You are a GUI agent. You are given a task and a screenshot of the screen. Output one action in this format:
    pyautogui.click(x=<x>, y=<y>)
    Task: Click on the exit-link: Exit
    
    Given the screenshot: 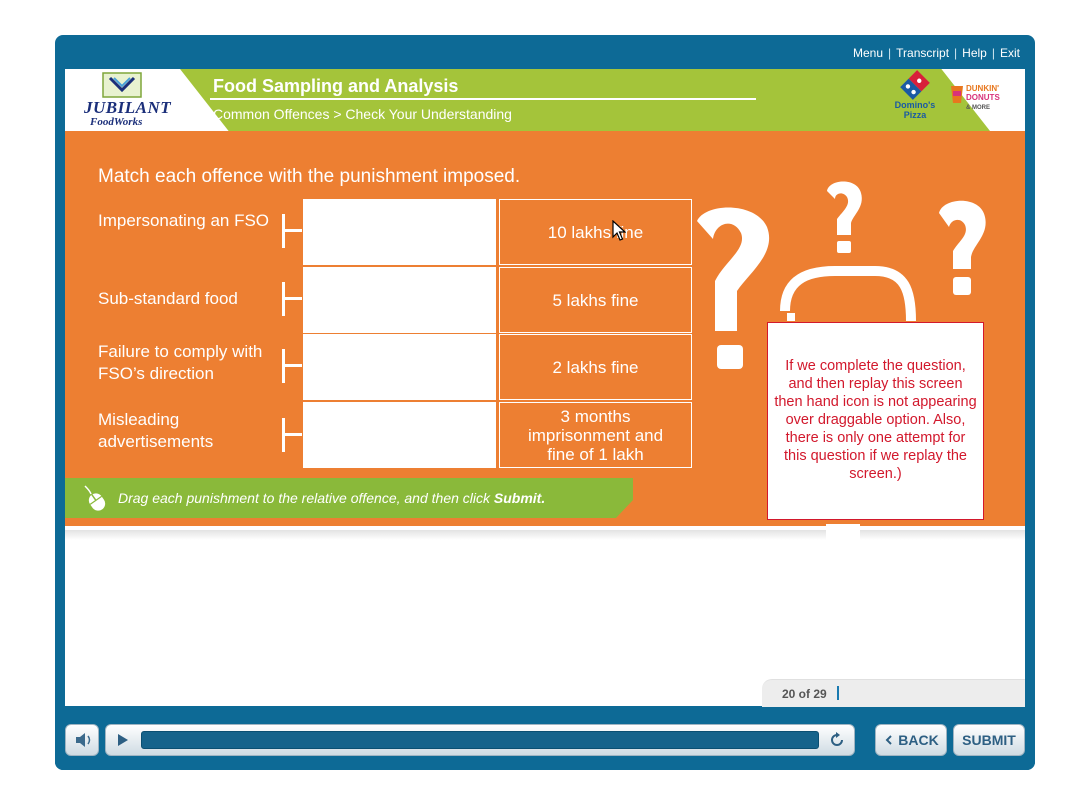 What is the action you would take?
    pyautogui.click(x=1010, y=53)
    